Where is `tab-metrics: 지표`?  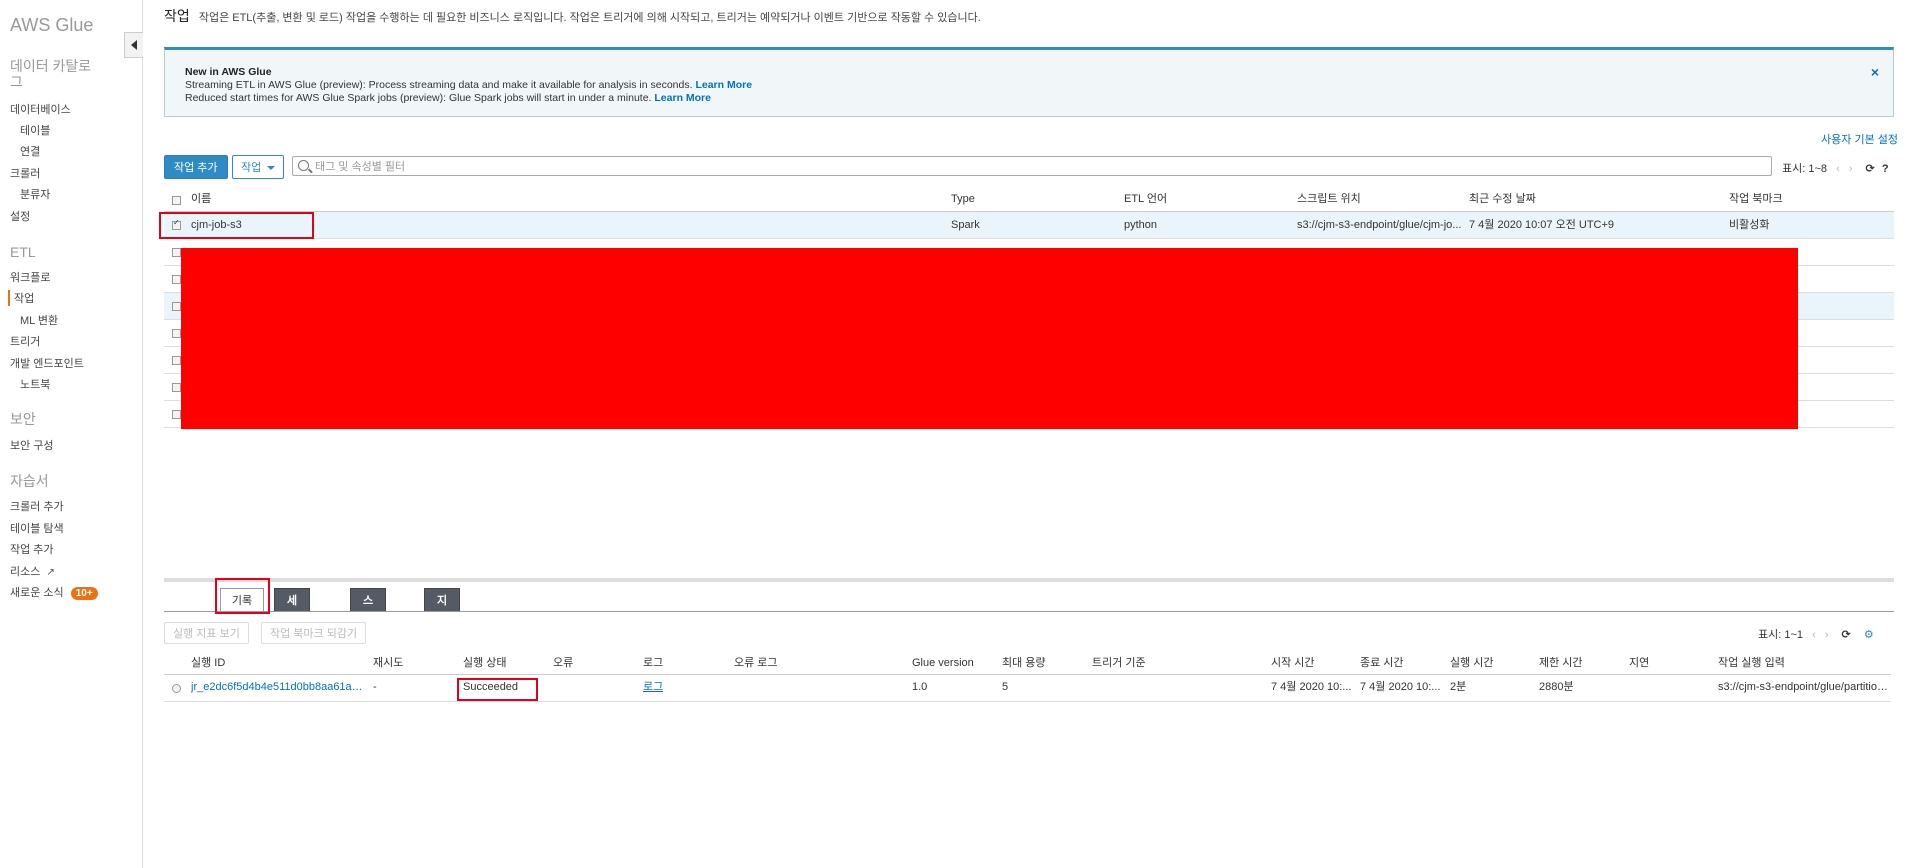 tab-metrics: 지표 is located at coordinates (442, 609).